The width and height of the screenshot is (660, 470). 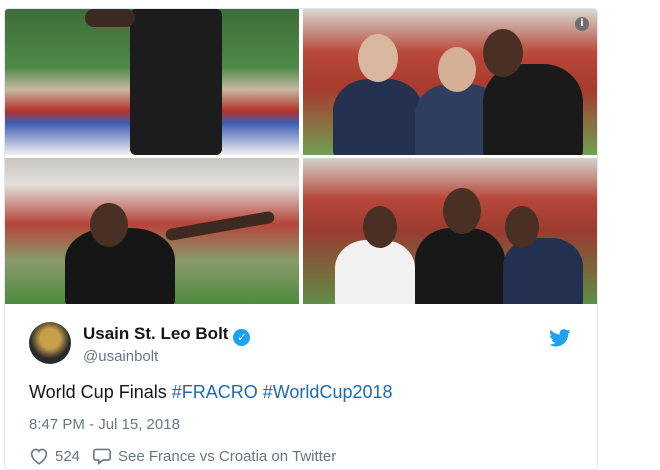 I want to click on hashtag-link: #FRACRO, so click(x=215, y=392).